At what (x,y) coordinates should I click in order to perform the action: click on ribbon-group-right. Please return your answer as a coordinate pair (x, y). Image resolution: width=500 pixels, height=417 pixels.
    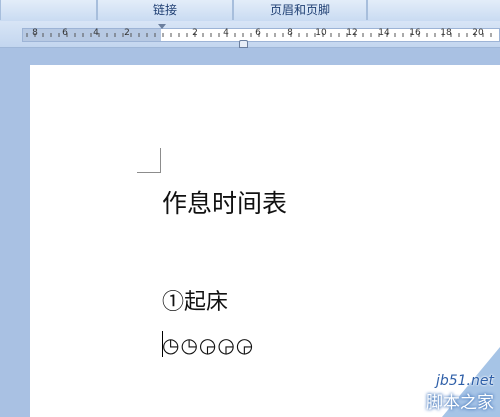
    Looking at the image, I should click on (433, 10).